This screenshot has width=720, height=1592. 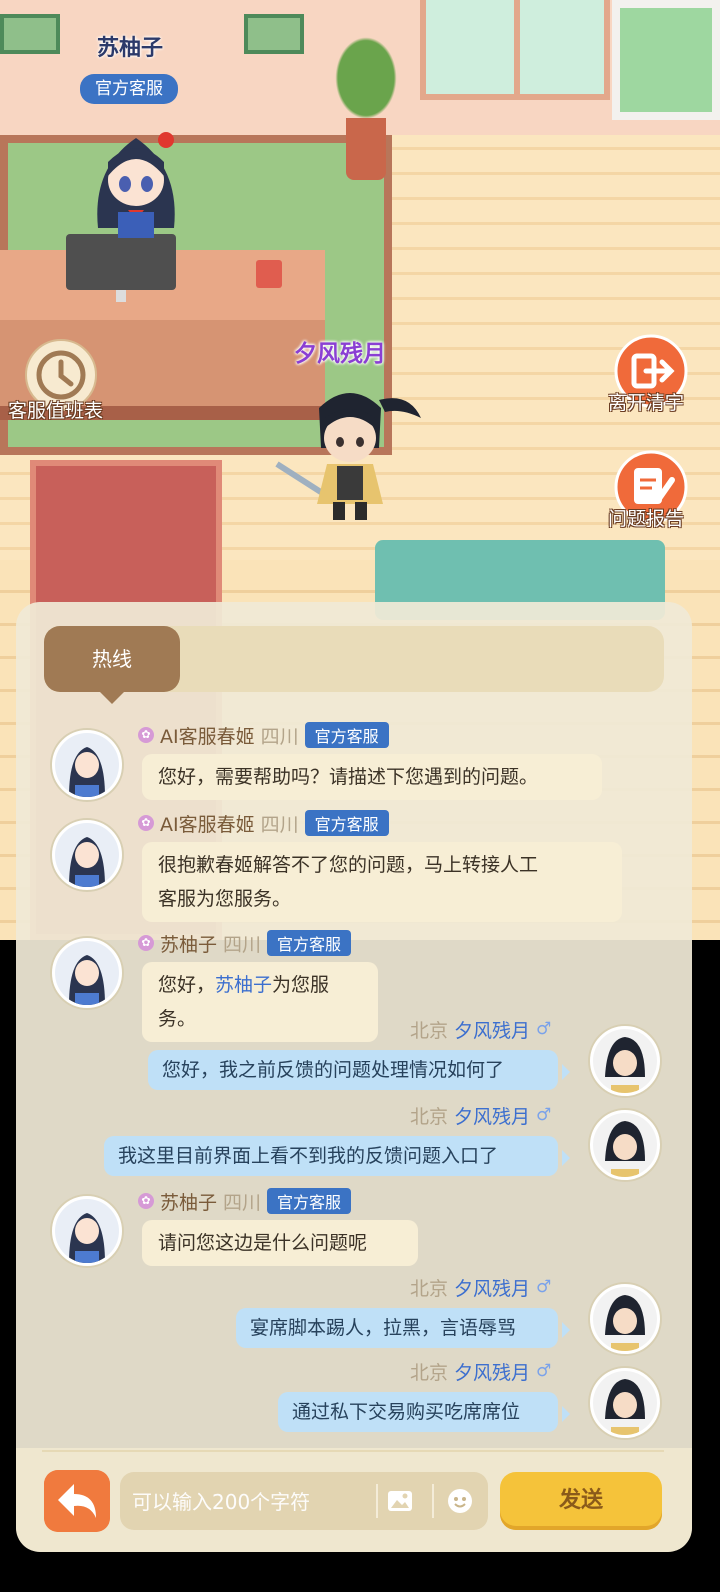 What do you see at coordinates (340, 354) in the screenshot?
I see `player-name: 夕风残月` at bounding box center [340, 354].